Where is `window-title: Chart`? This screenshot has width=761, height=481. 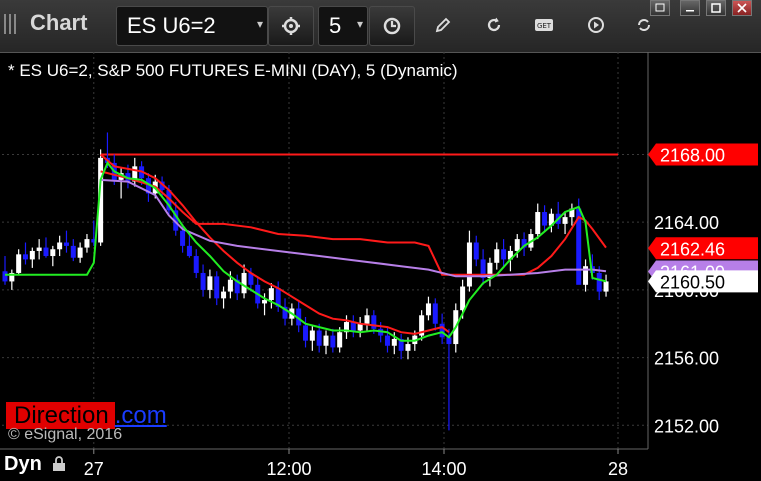 window-title: Chart is located at coordinates (59, 22).